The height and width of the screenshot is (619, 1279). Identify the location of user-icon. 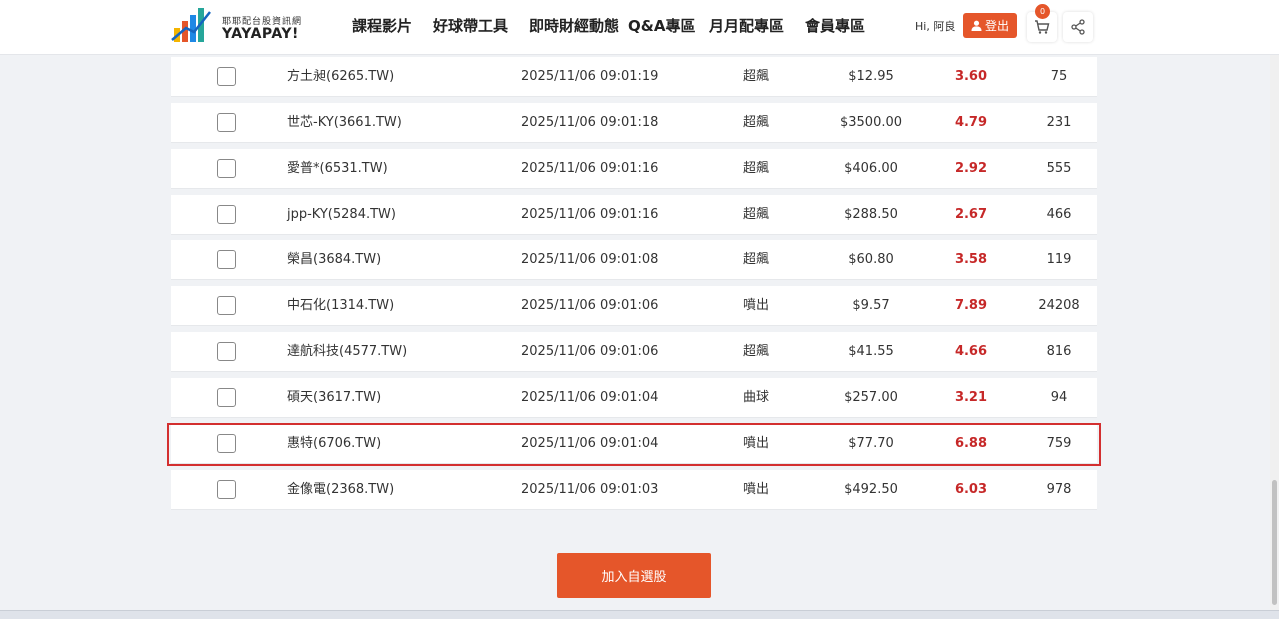
(976, 25).